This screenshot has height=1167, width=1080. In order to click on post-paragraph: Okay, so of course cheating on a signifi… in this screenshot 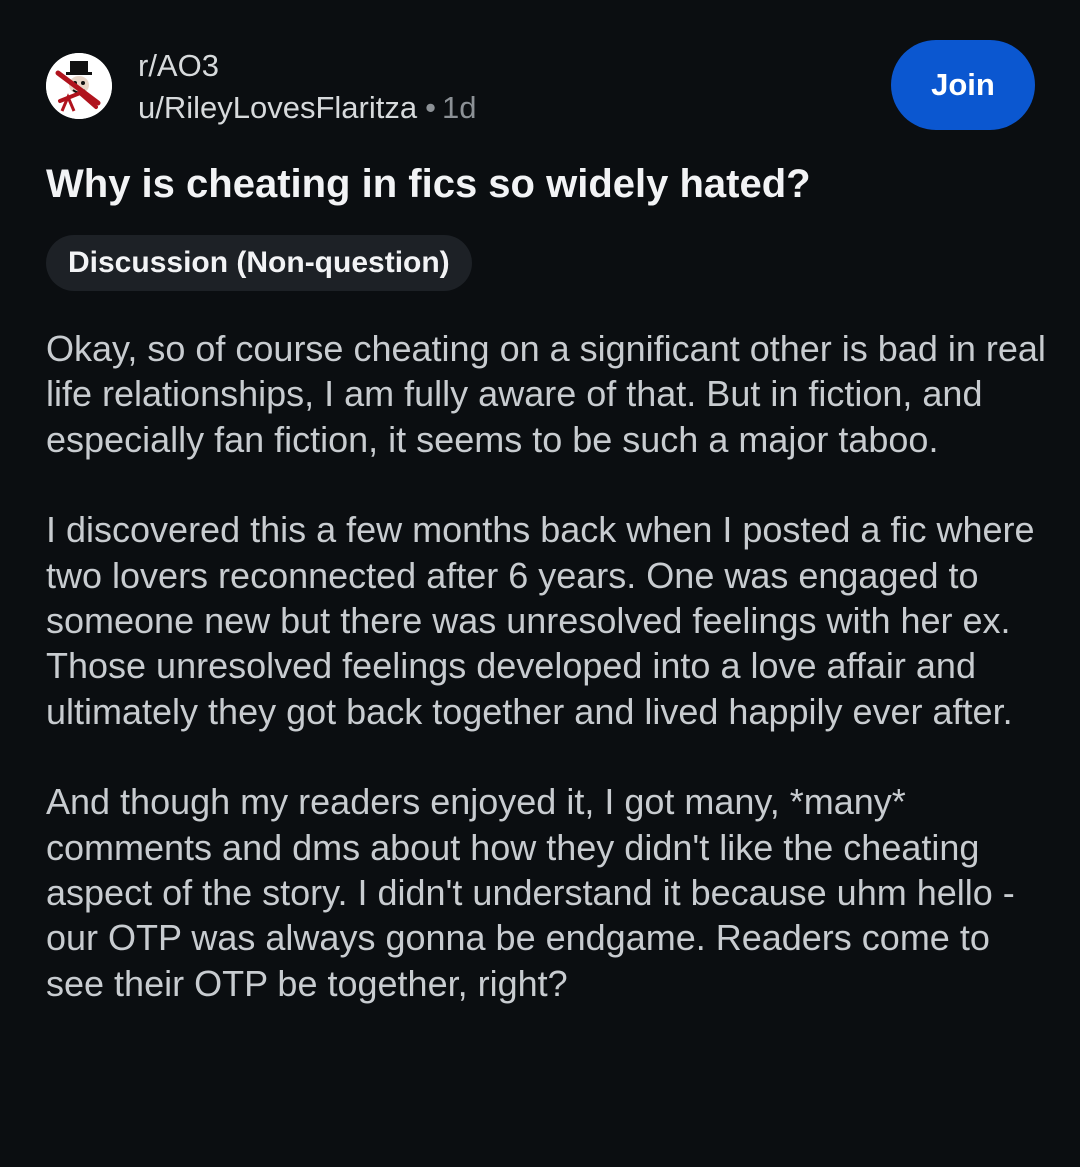, I will do `click(546, 394)`.